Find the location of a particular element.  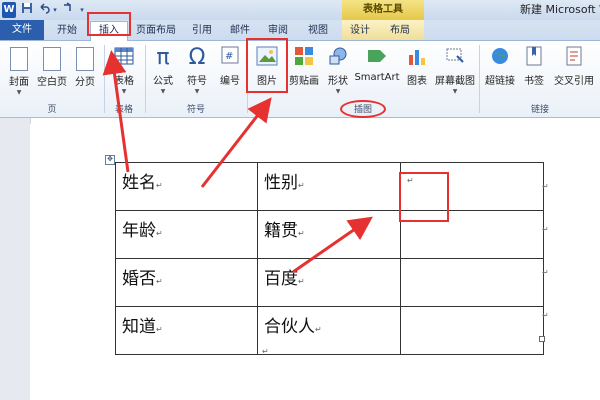

omega-icon: Ω is located at coordinates (197, 57).